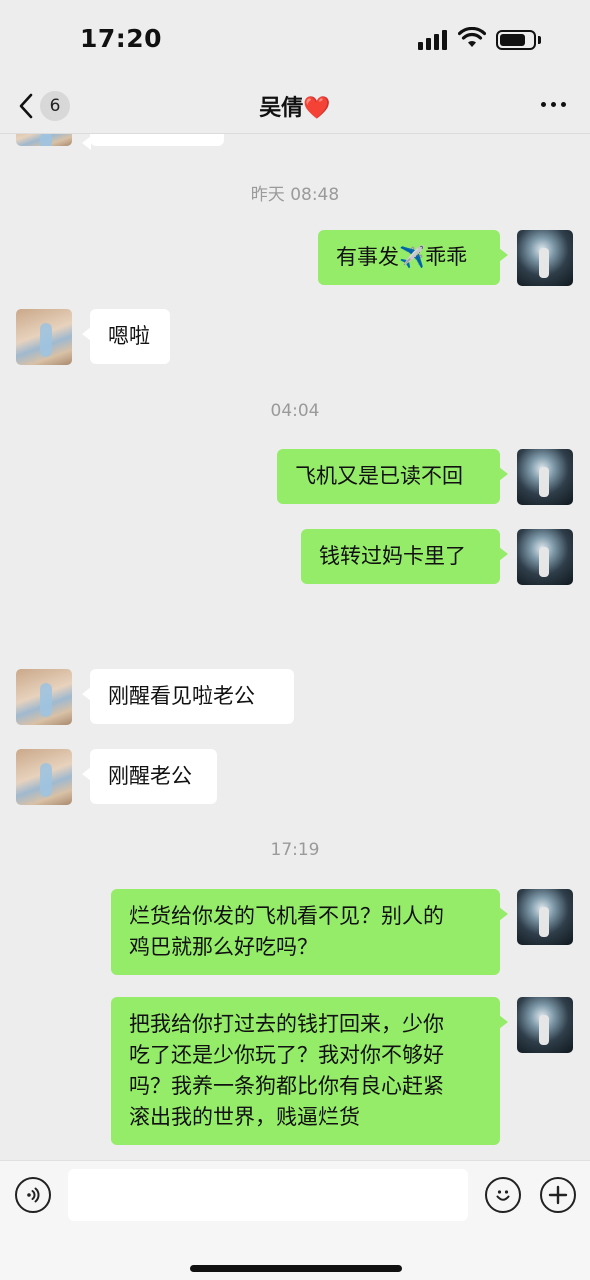 The height and width of the screenshot is (1280, 590). What do you see at coordinates (244, 1117) in the screenshot?
I see `message-text-line: 滚出我的世界，贱逼烂货` at bounding box center [244, 1117].